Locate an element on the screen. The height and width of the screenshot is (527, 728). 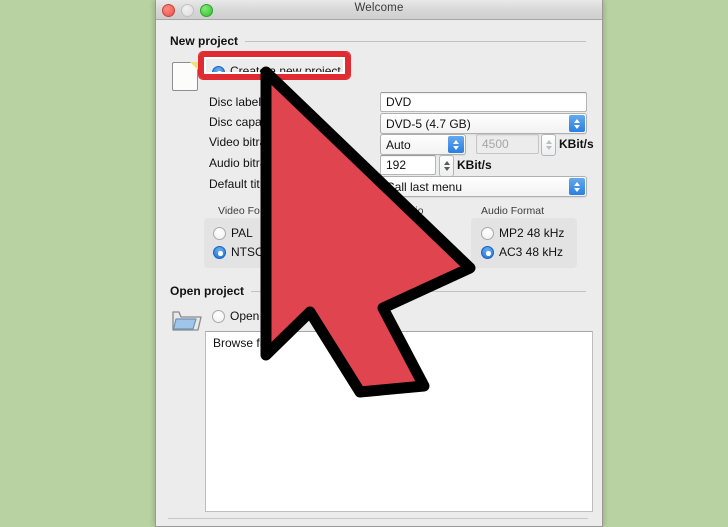
footer-divider is located at coordinates (378, 518).